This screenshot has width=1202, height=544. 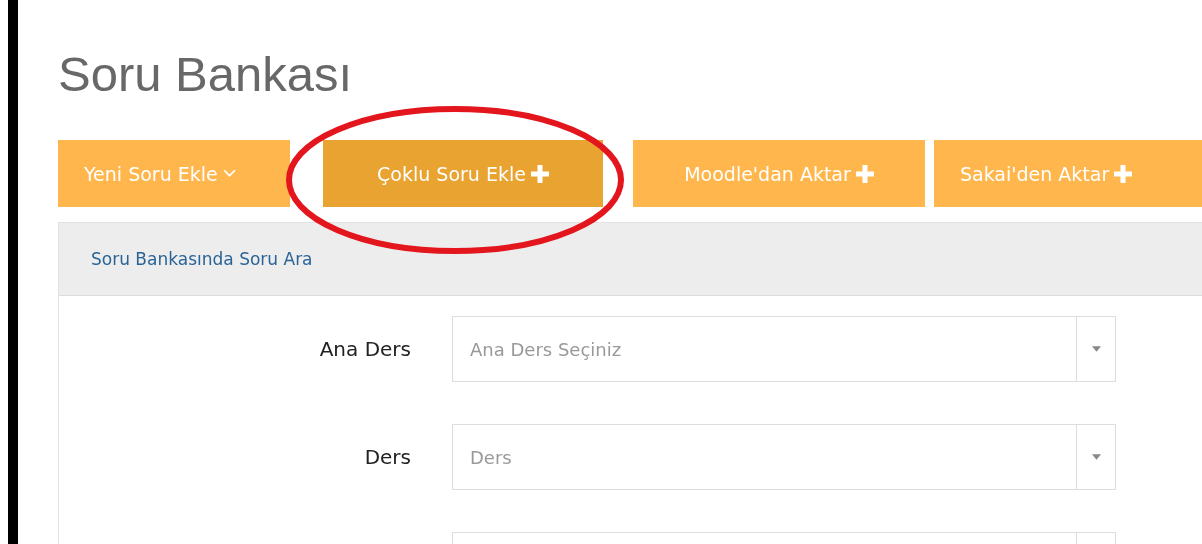 I want to click on action-button: Yeni Soru Ekle, so click(x=174, y=173).